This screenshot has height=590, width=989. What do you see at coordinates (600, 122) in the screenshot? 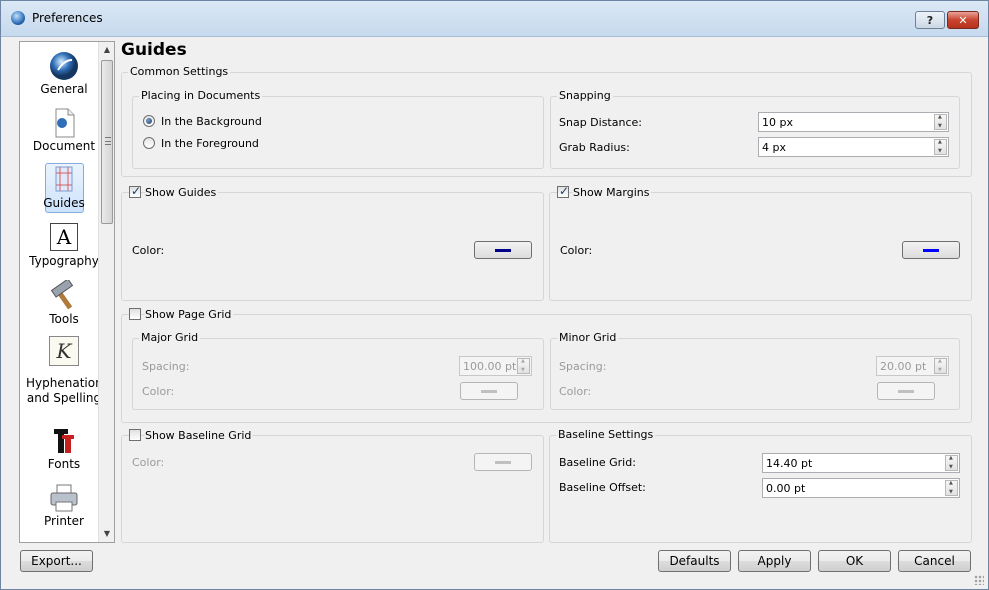
I see `snap-distance-label: Snap Distance:` at bounding box center [600, 122].